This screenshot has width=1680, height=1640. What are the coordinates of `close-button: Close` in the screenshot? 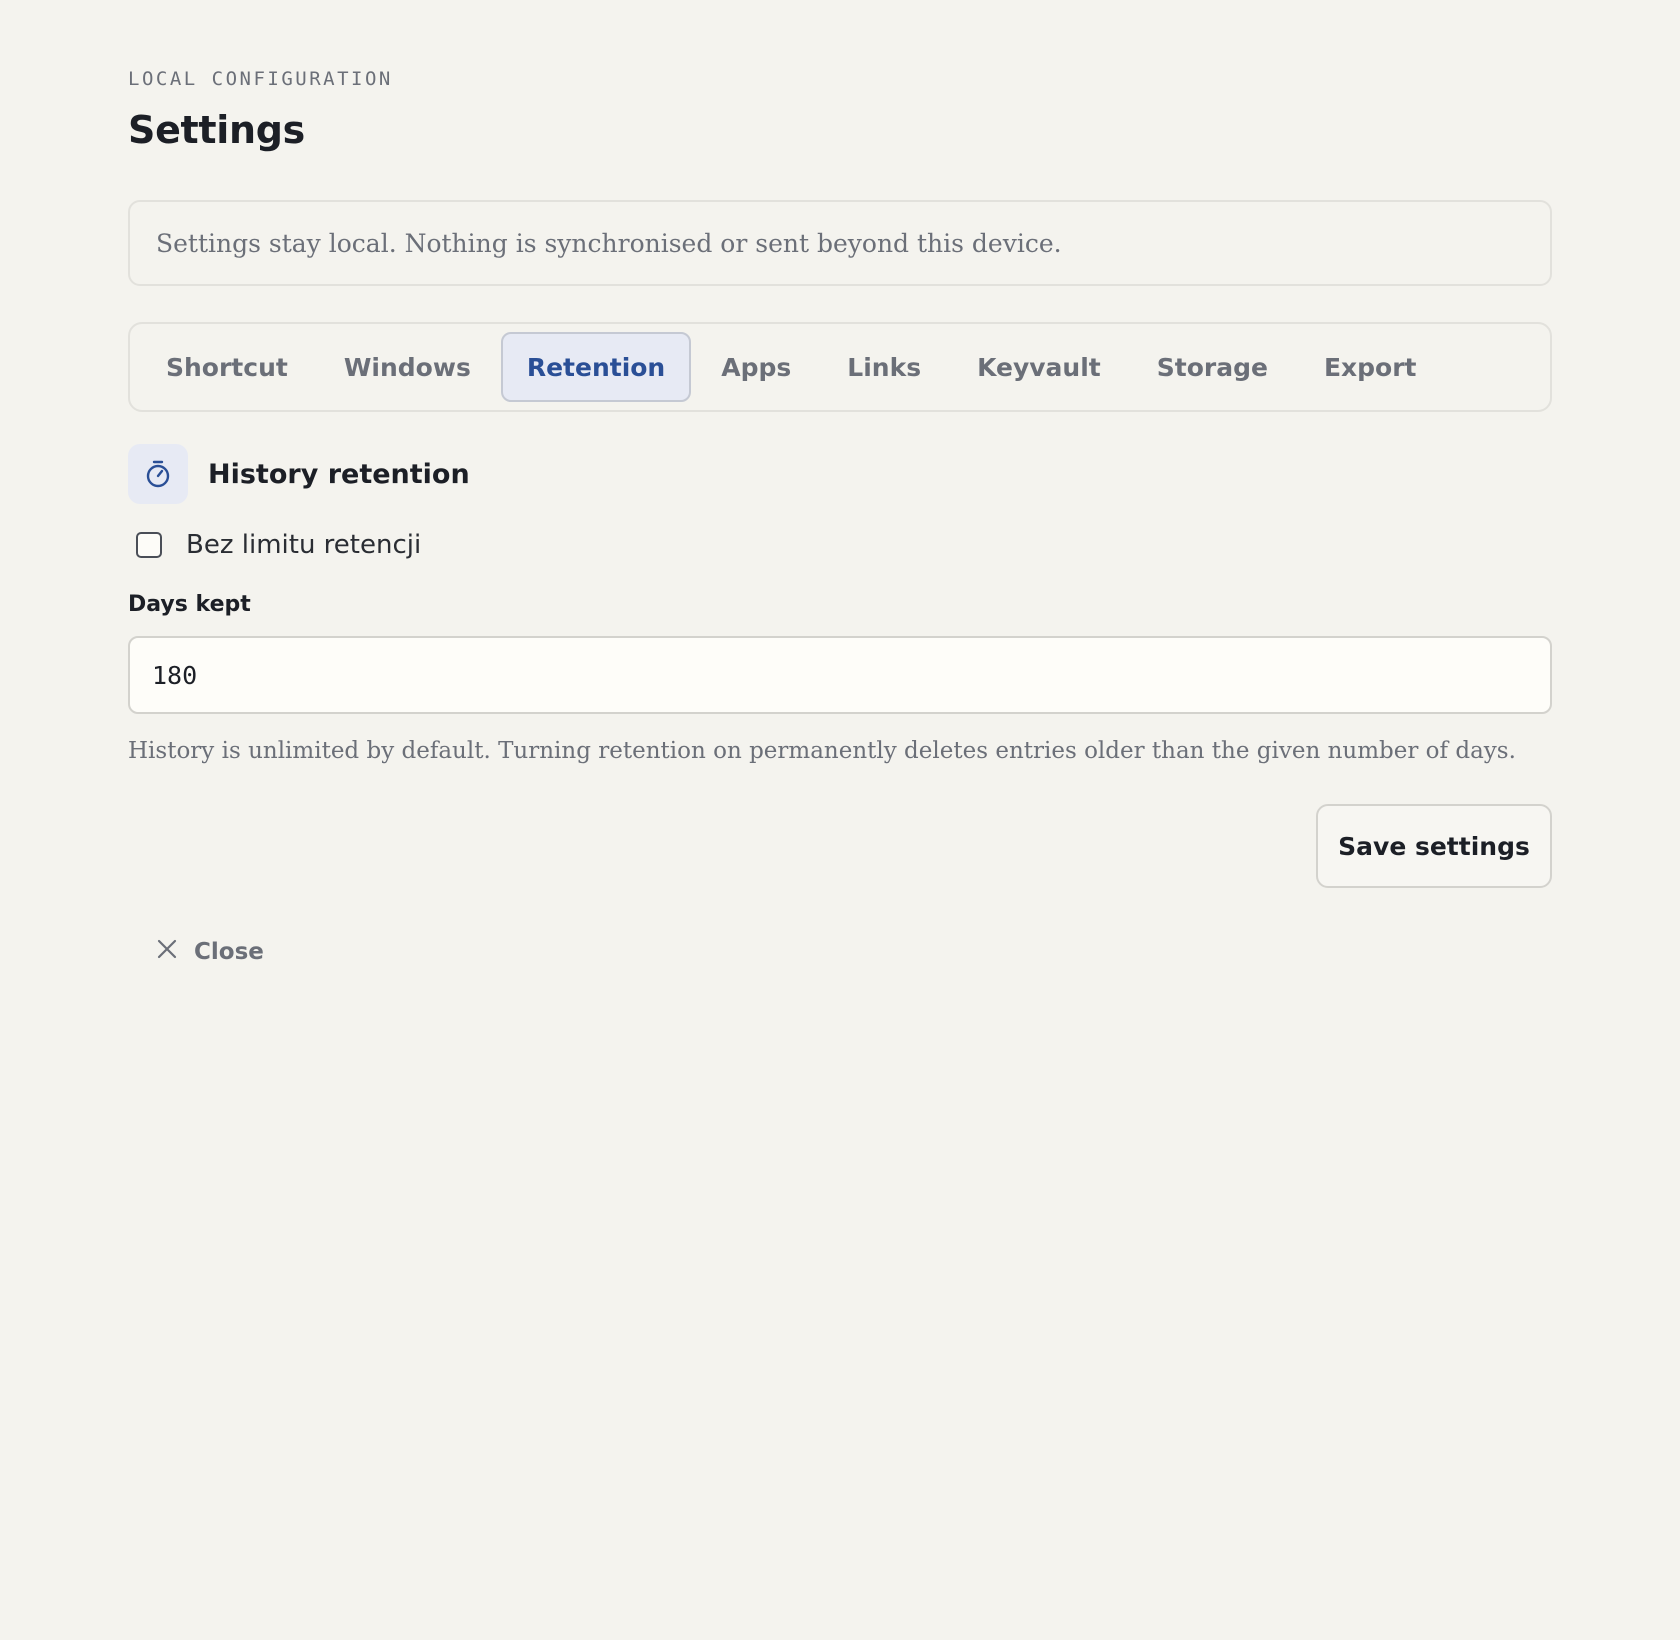 It's located at (210, 951).